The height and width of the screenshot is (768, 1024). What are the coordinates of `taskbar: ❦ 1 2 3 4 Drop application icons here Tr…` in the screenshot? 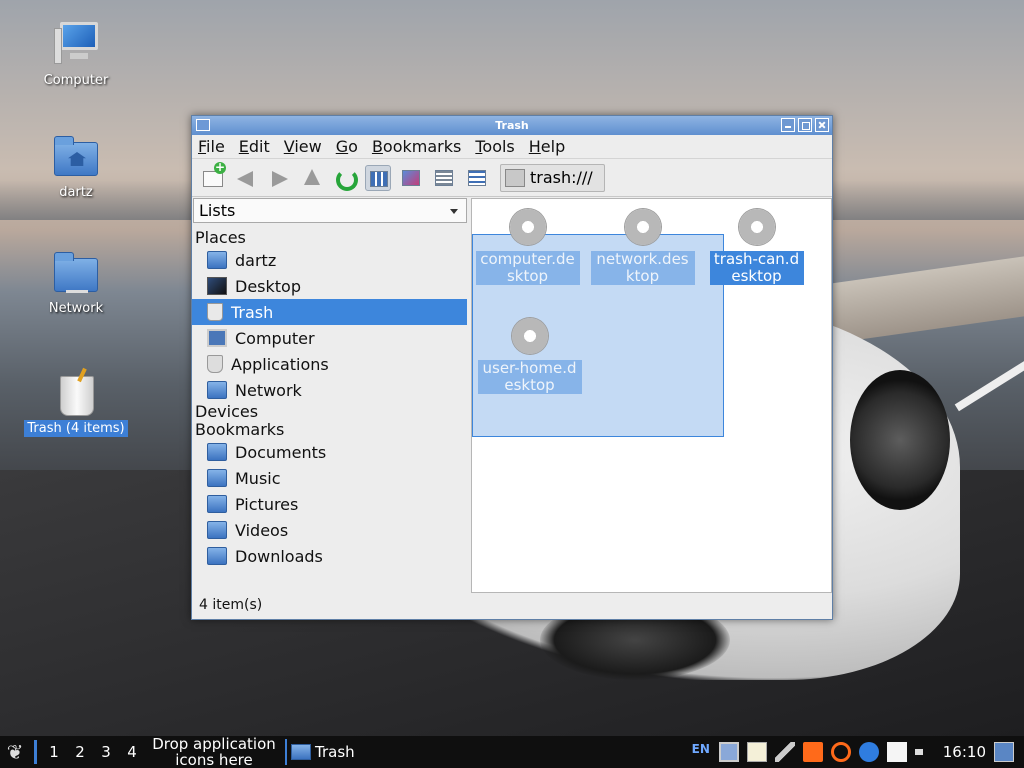 It's located at (512, 752).